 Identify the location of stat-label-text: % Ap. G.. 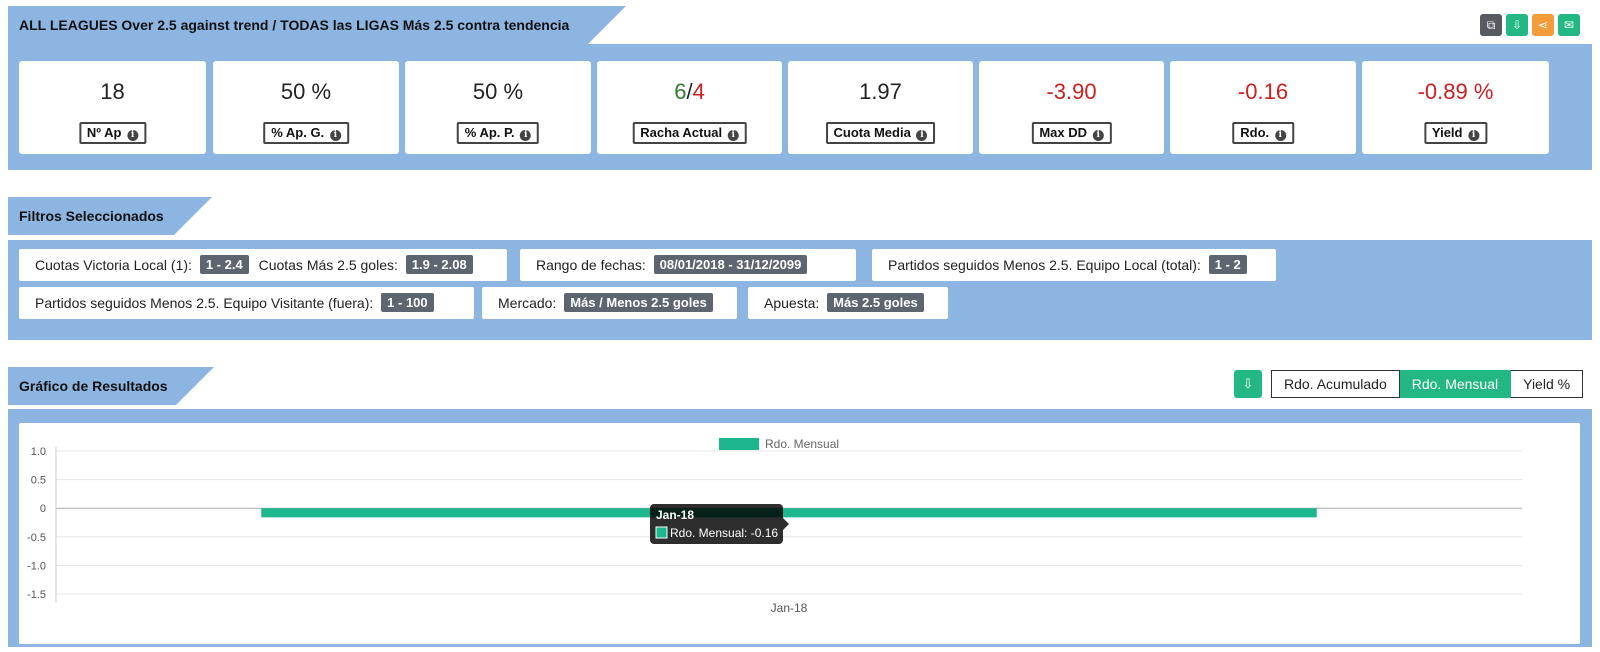
(298, 132).